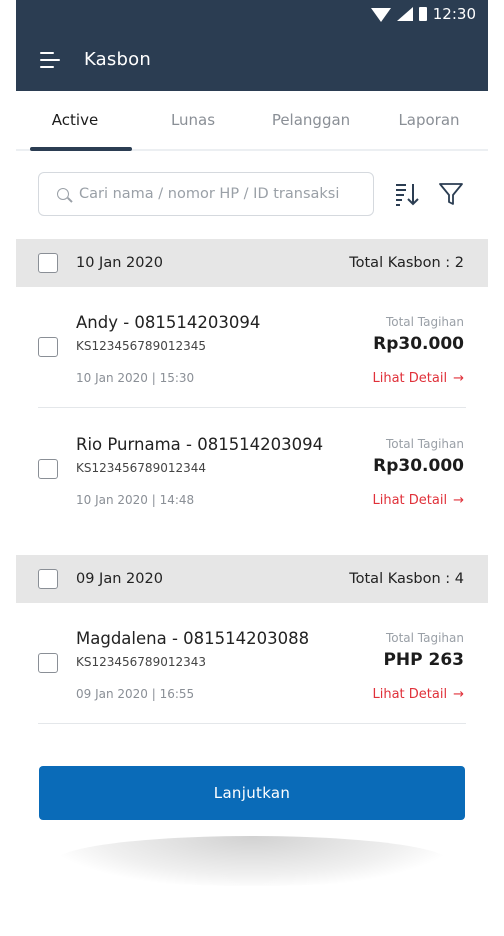 The image size is (504, 936). Describe the element at coordinates (252, 14) in the screenshot. I see `status-bar: 12:30` at that location.